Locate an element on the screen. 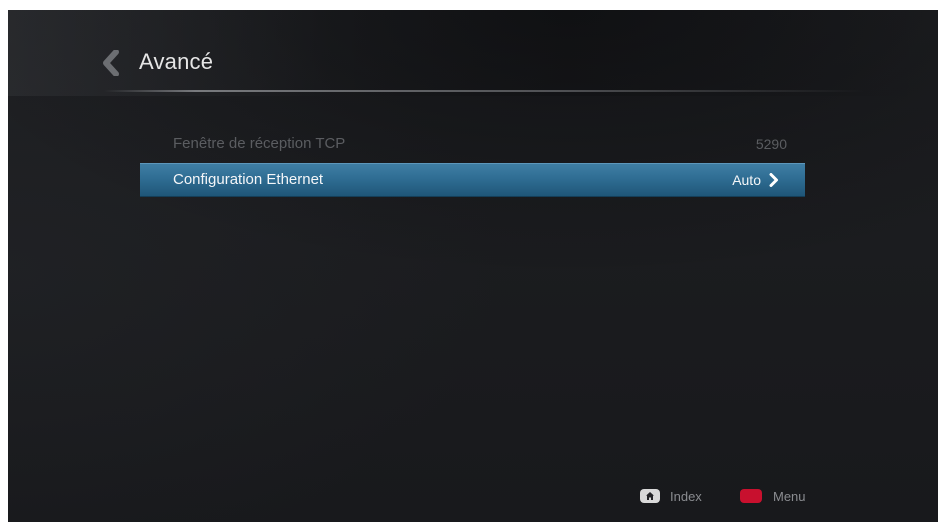 This screenshot has height=532, width=938. setting-label: Fenêtre de réception TCP is located at coordinates (259, 143).